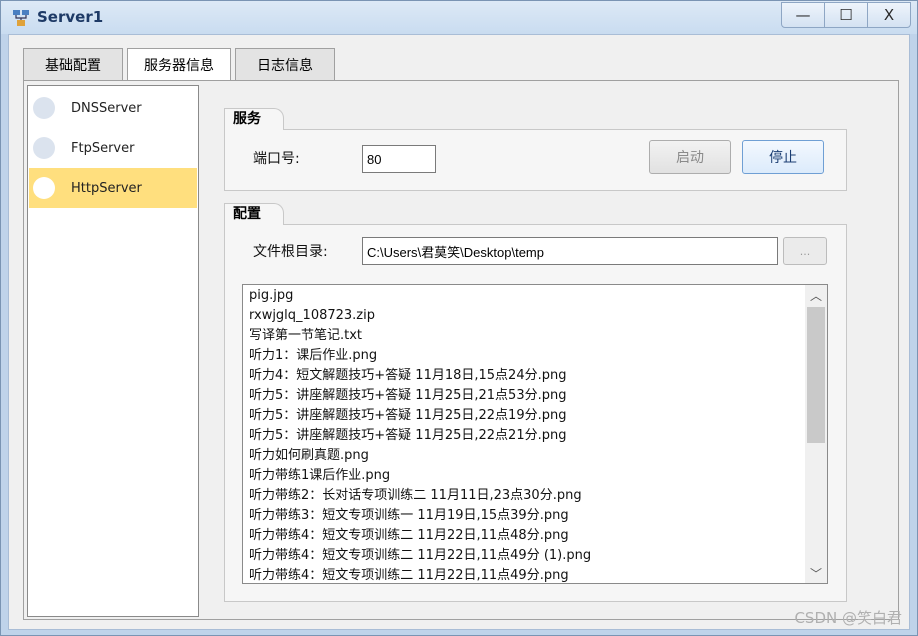 Image resolution: width=918 pixels, height=636 pixels. I want to click on list-item: pig.jpg, so click(271, 296).